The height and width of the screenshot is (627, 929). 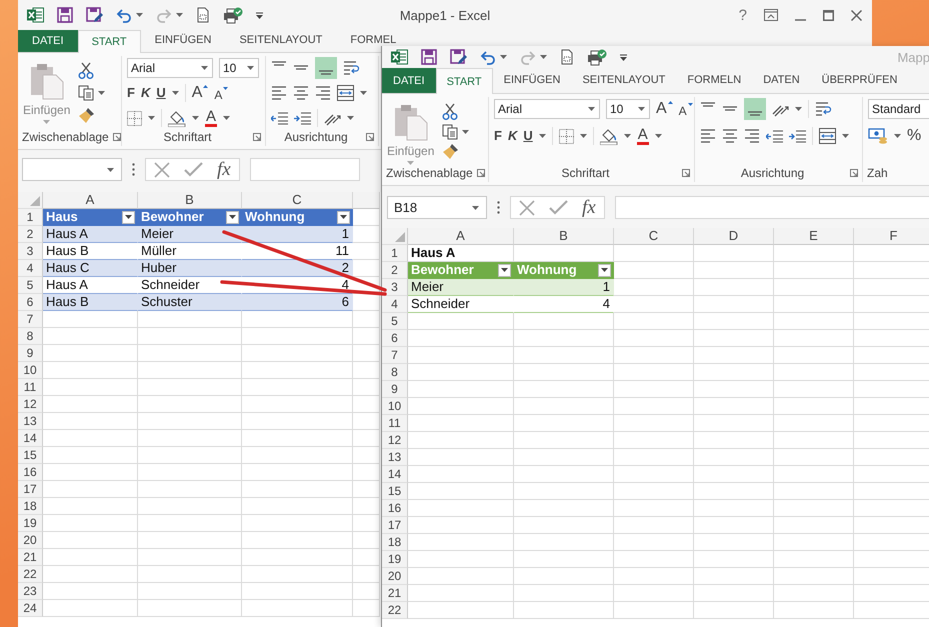 I want to click on column-header: C, so click(x=297, y=200).